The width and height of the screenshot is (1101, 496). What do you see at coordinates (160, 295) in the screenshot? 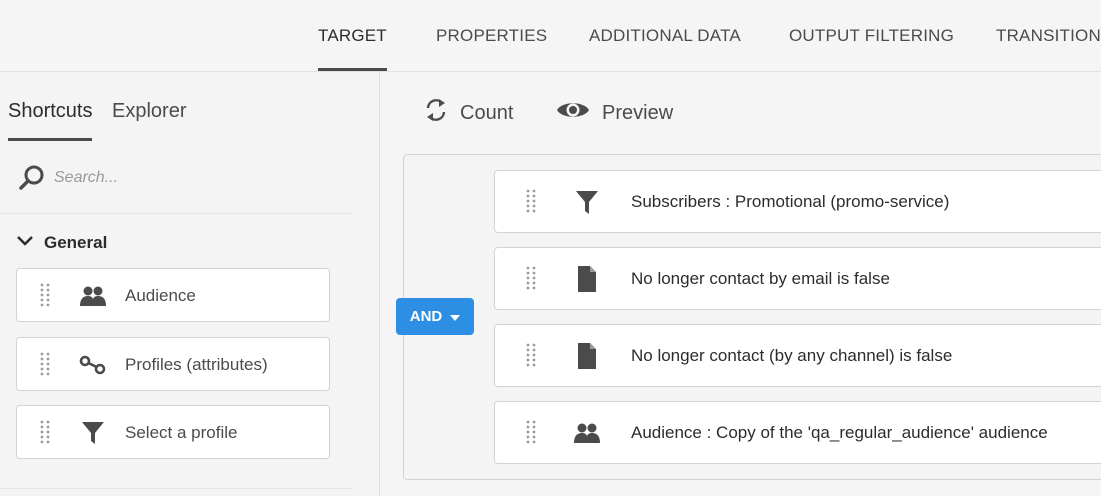
I see `shortcut-label: Audience` at bounding box center [160, 295].